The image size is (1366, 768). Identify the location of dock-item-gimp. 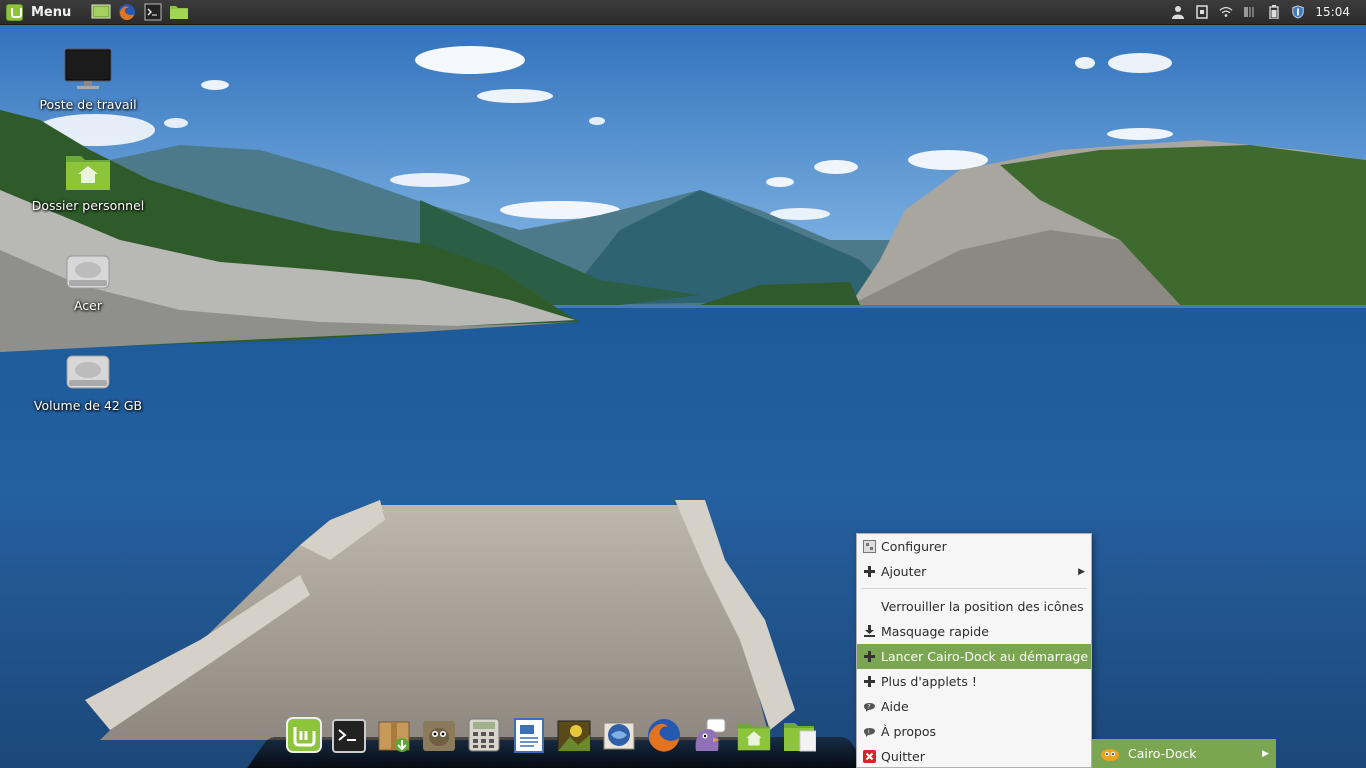
(439, 732).